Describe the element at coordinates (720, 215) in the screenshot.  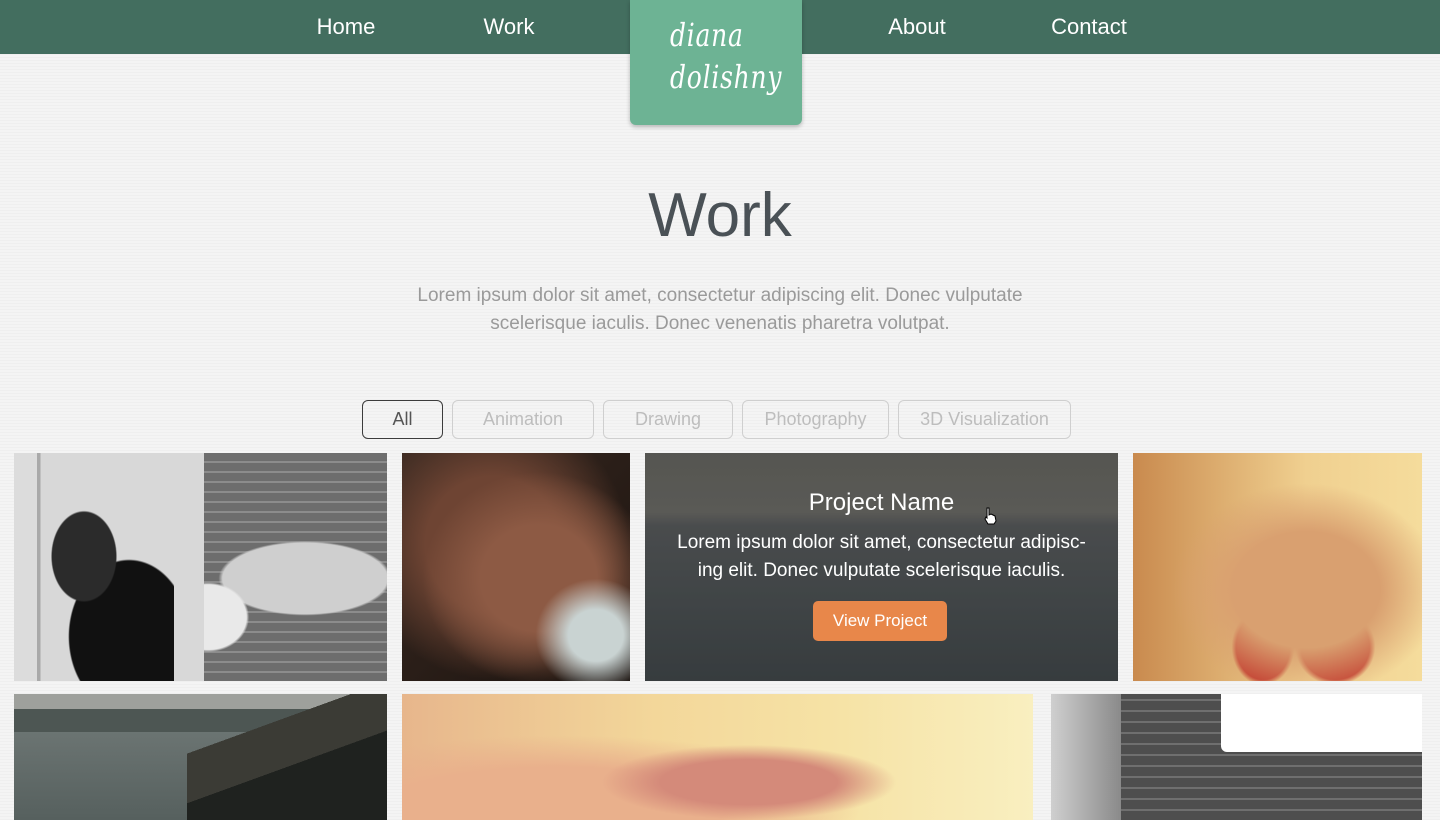
I see `page-title: Work` at that location.